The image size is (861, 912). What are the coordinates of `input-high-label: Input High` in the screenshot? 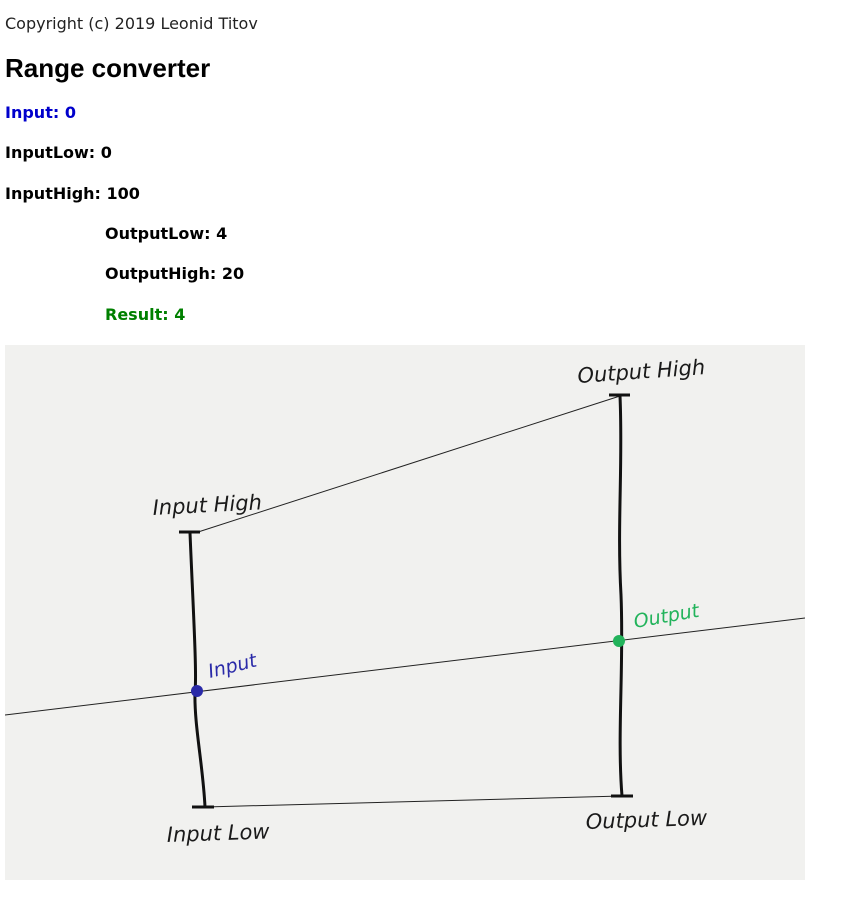 It's located at (207, 505).